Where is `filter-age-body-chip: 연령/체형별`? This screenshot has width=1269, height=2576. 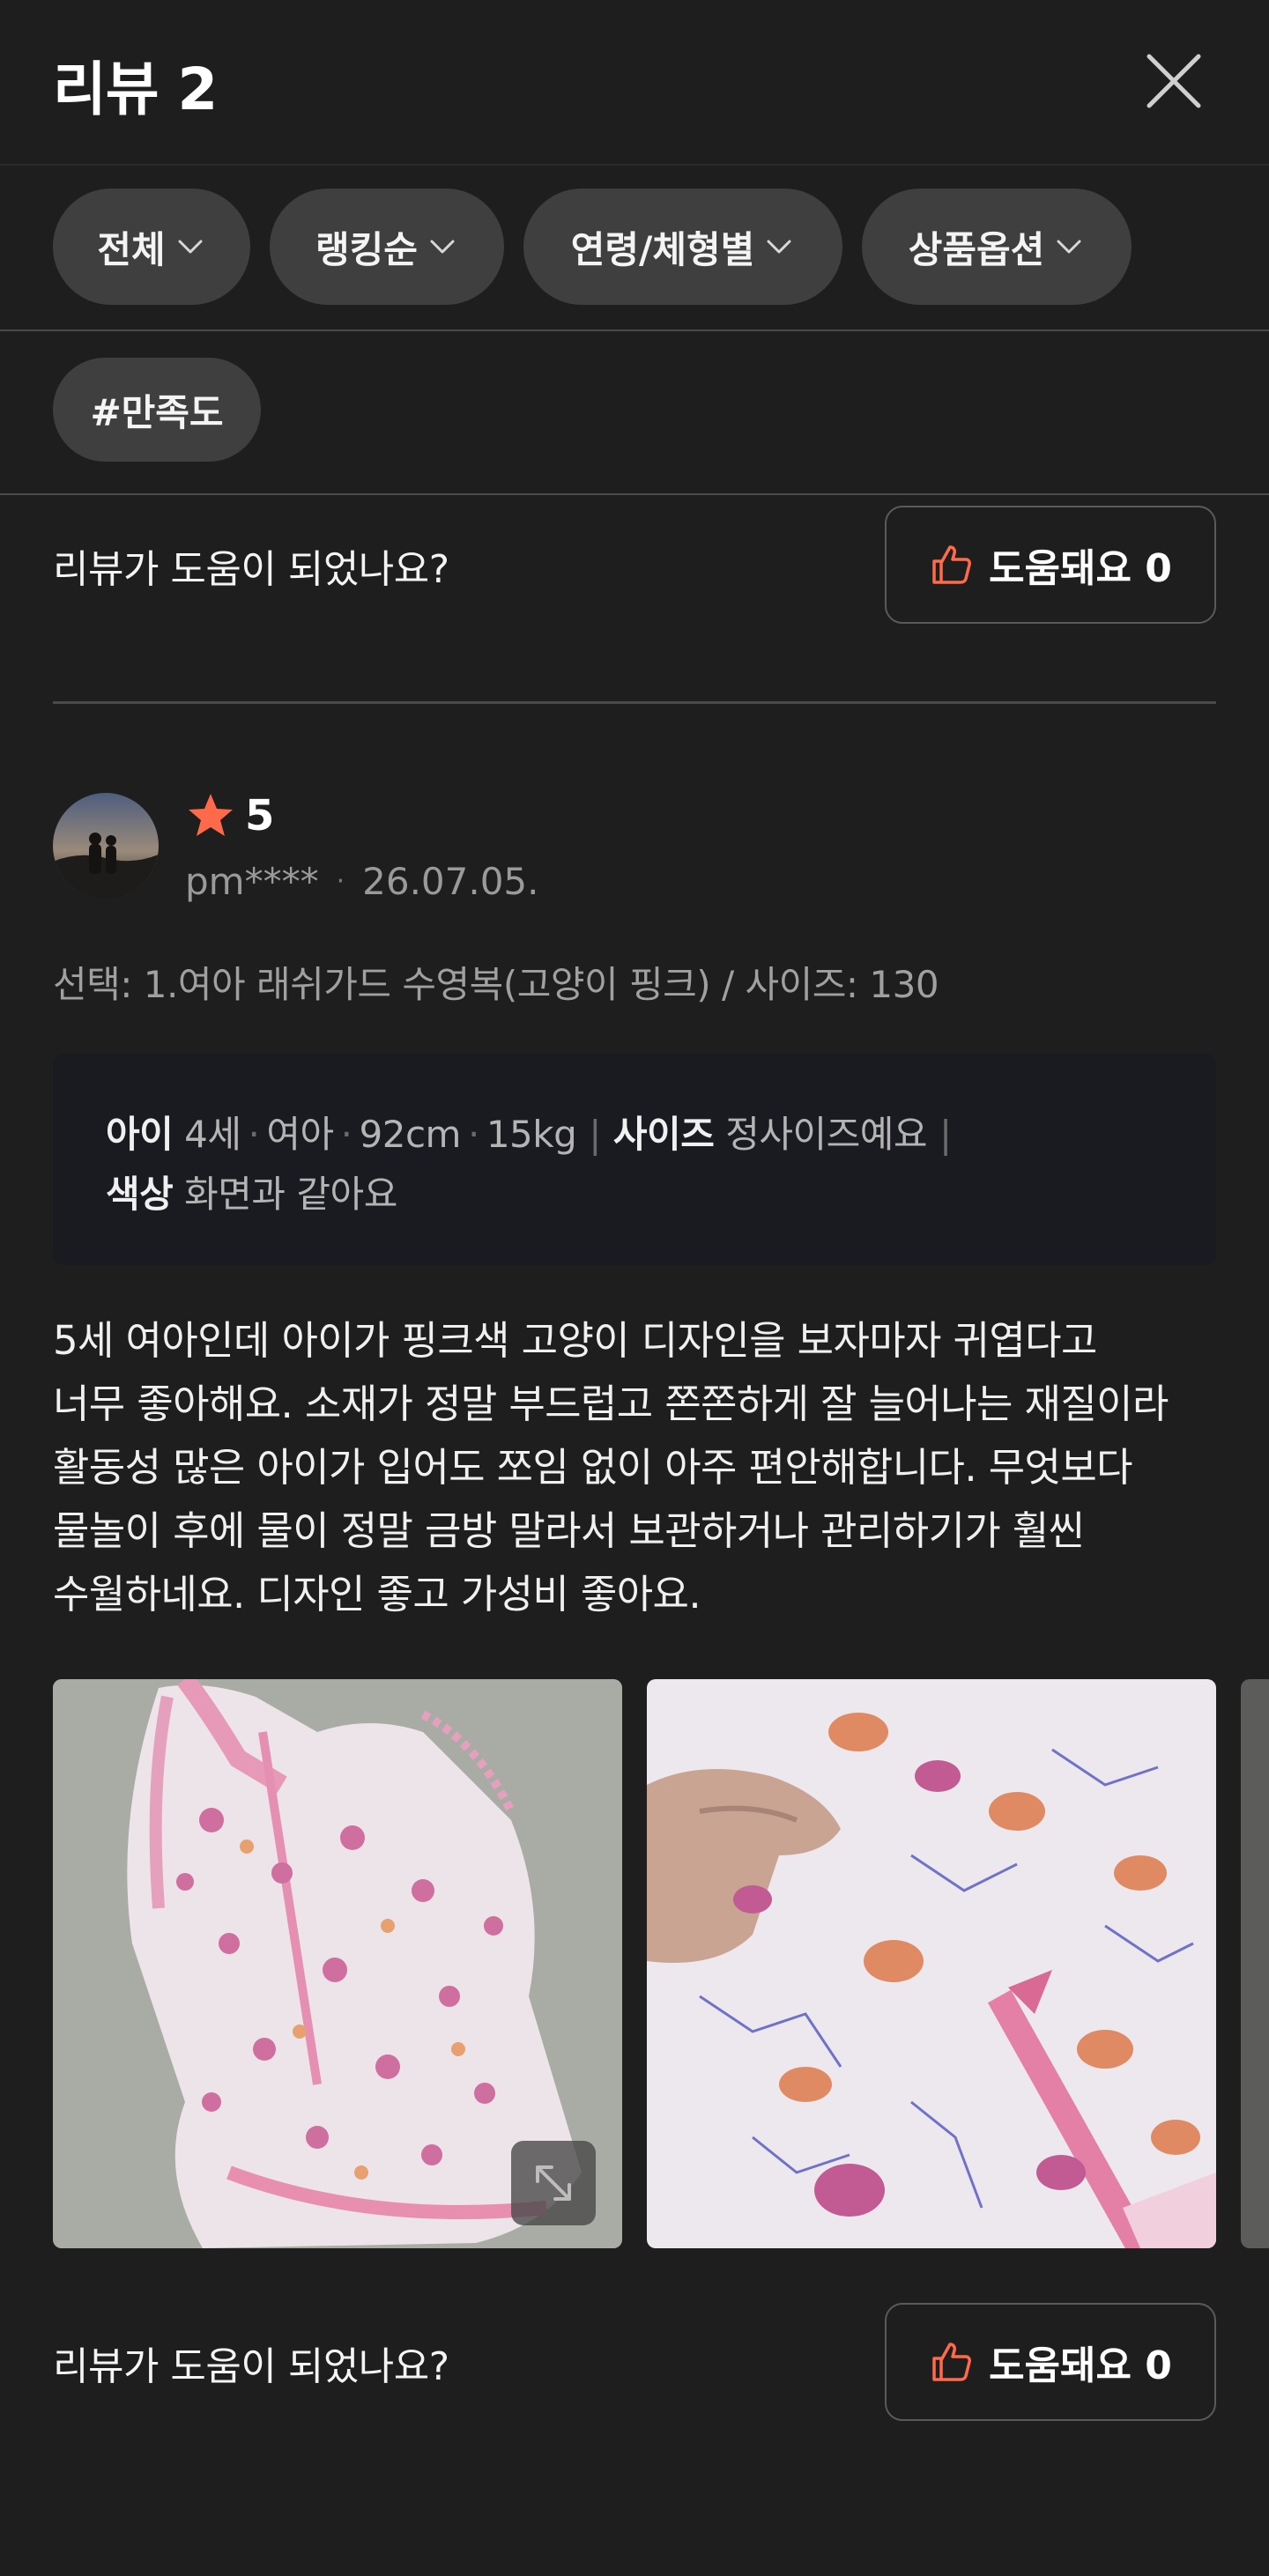 filter-age-body-chip: 연령/체형별 is located at coordinates (682, 247).